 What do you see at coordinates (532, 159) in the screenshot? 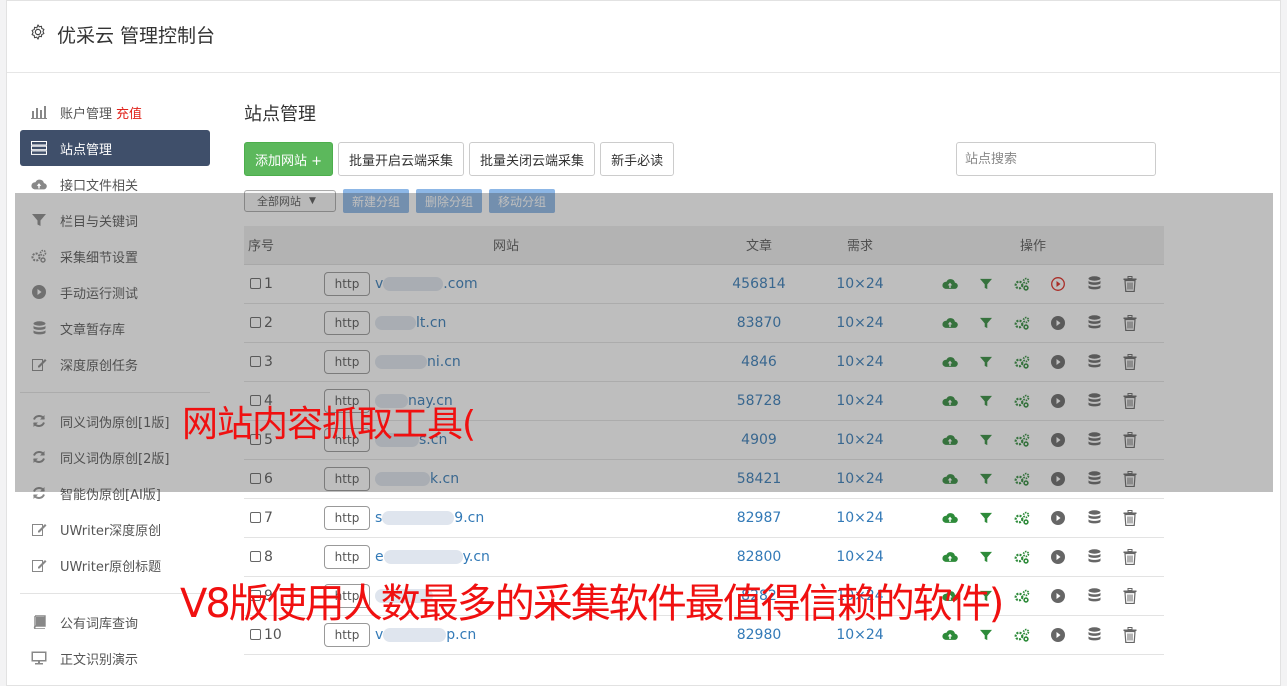
I see `batch-disable-cloud-button: 批量关闭云端采集` at bounding box center [532, 159].